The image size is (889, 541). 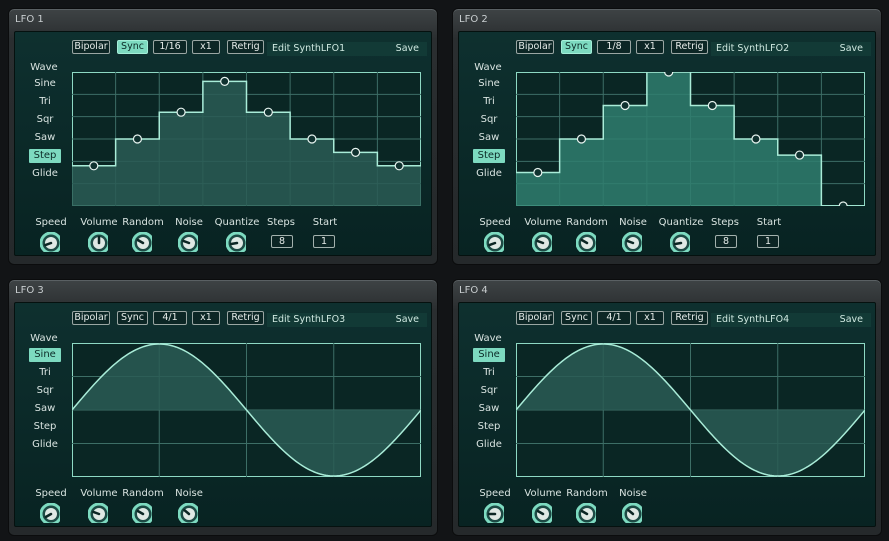 What do you see at coordinates (614, 47) in the screenshot?
I see `rate-field: 1/8` at bounding box center [614, 47].